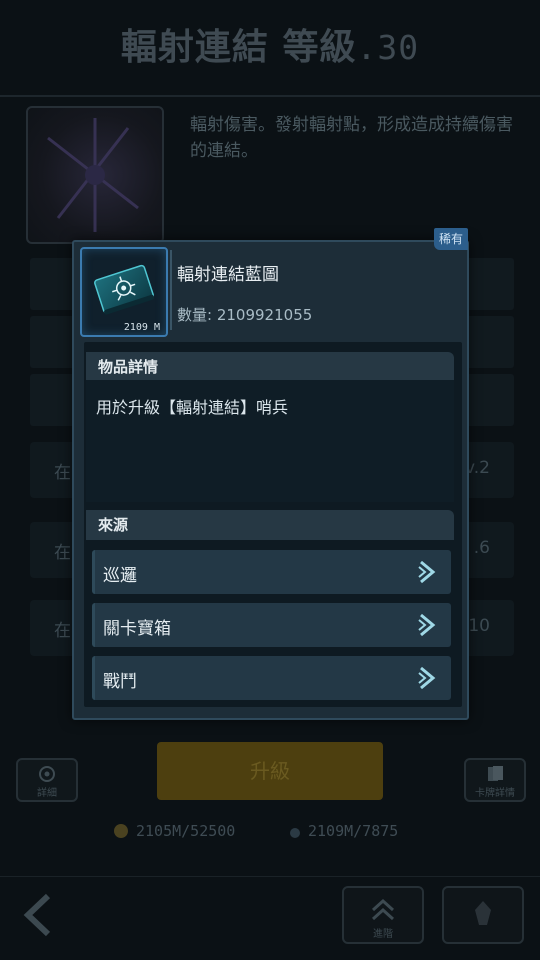  I want to click on title-divider, so click(270, 96).